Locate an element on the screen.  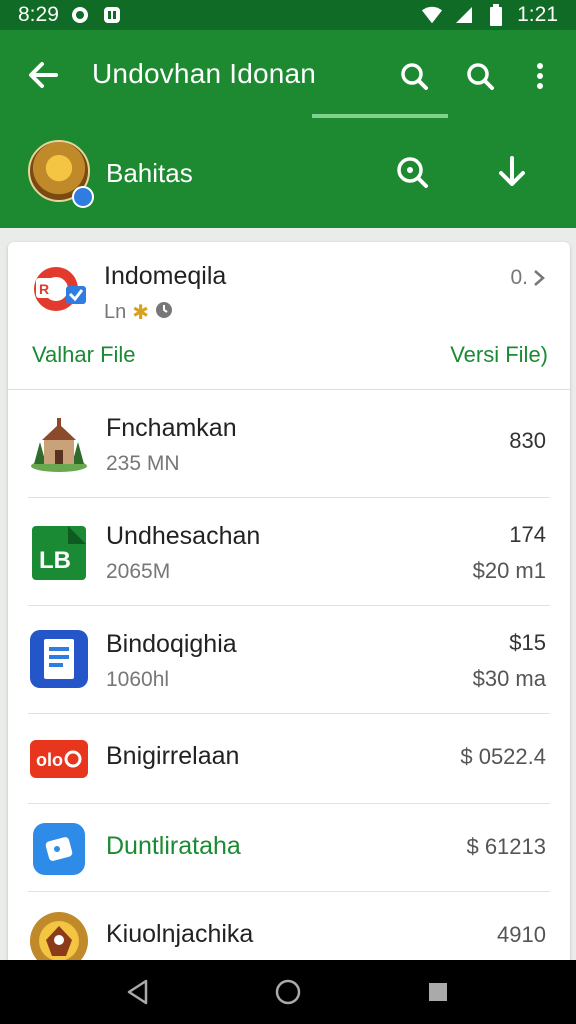
red-logo-icon: olo is located at coordinates (59, 759).